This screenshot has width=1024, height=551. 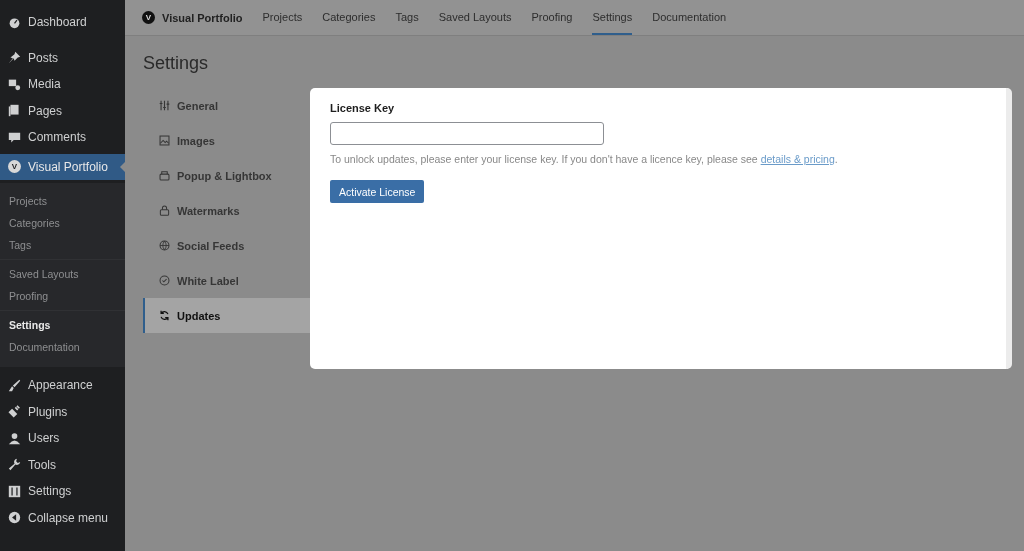 What do you see at coordinates (45, 110) in the screenshot?
I see `sidebar-item-label: Pages` at bounding box center [45, 110].